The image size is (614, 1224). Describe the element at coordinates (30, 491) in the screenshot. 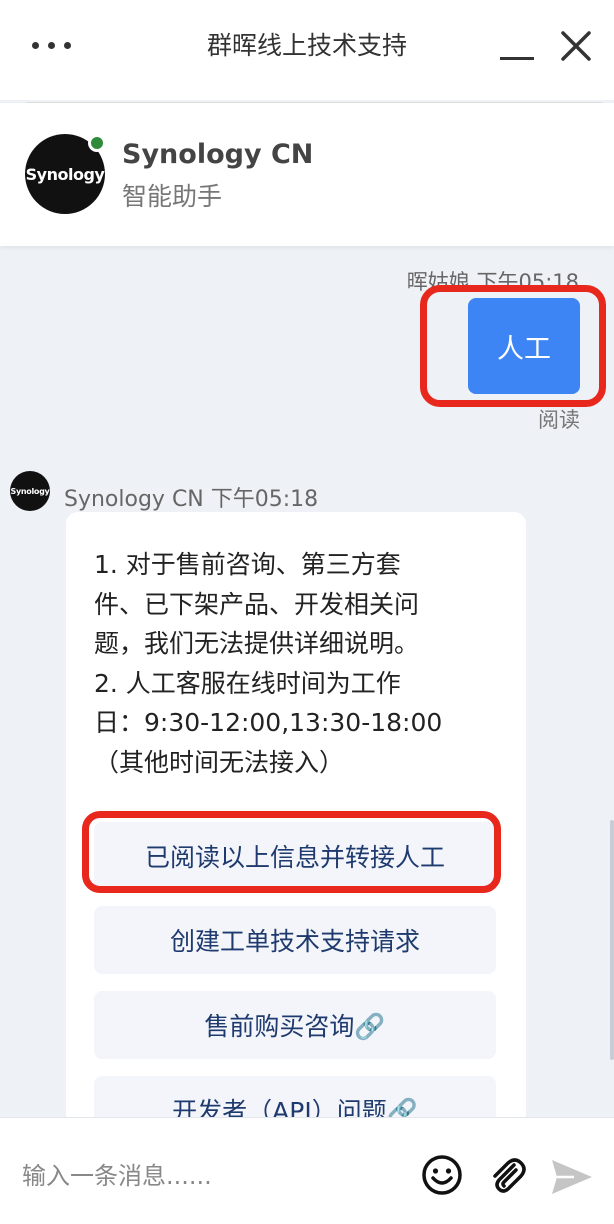

I see `bot-avatar: Synology` at that location.